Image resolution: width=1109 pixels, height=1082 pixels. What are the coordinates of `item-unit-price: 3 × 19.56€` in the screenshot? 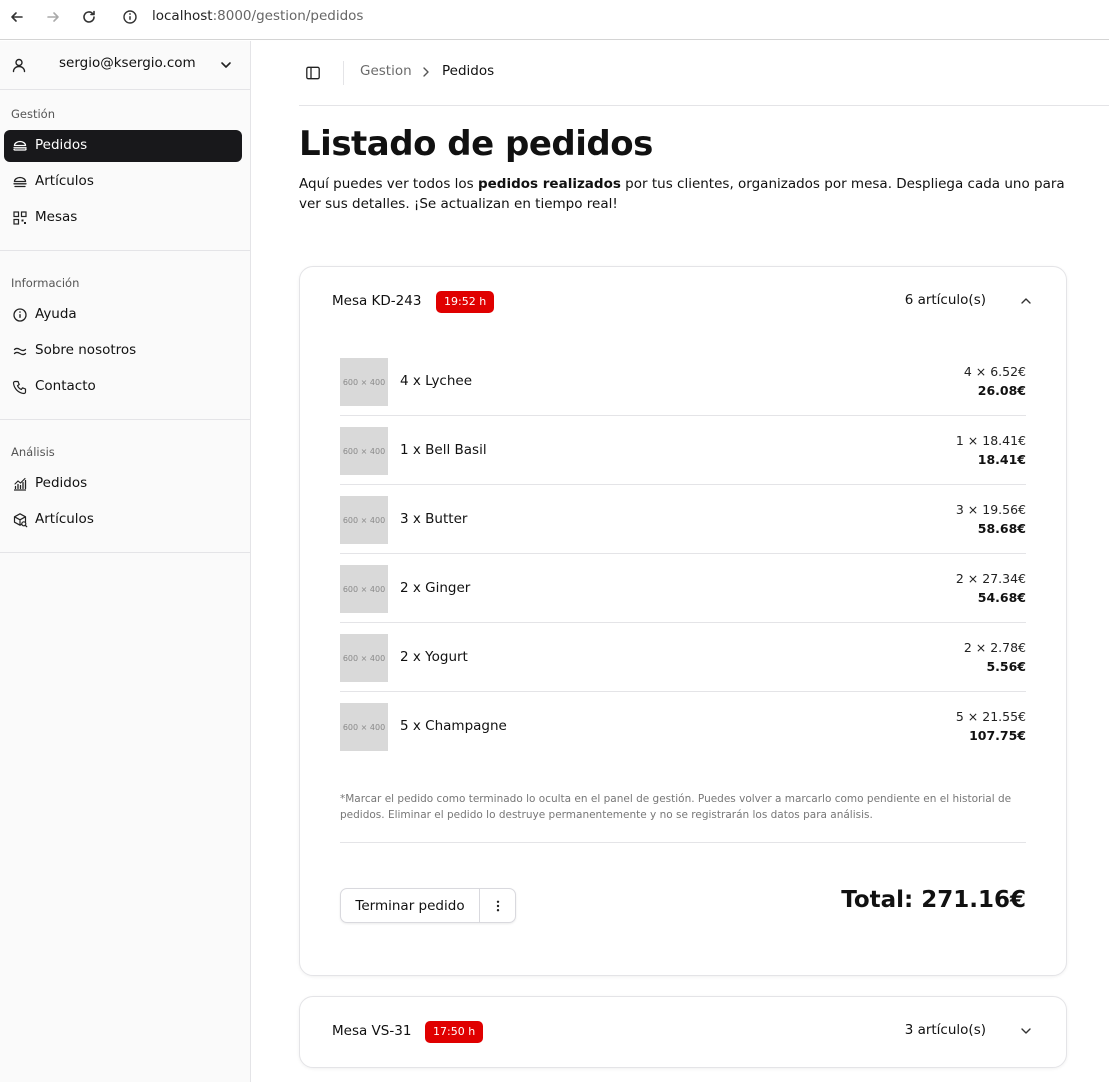 It's located at (990, 509).